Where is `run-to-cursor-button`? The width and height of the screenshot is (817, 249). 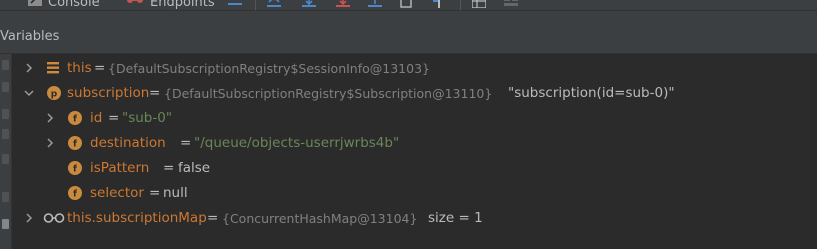 run-to-cursor-button is located at coordinates (439, 4).